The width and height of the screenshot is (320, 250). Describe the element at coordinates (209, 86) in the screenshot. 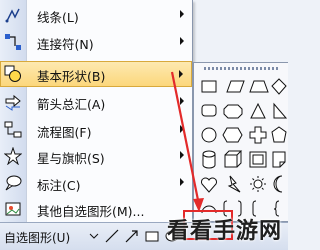

I see `rectangle-shape-icon` at that location.